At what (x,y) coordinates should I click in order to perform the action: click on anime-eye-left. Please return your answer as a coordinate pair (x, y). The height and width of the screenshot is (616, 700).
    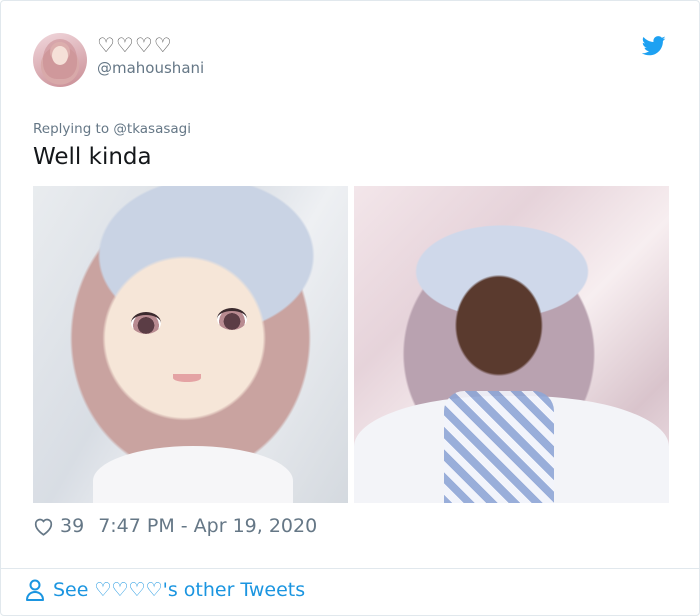
    Looking at the image, I should click on (146, 323).